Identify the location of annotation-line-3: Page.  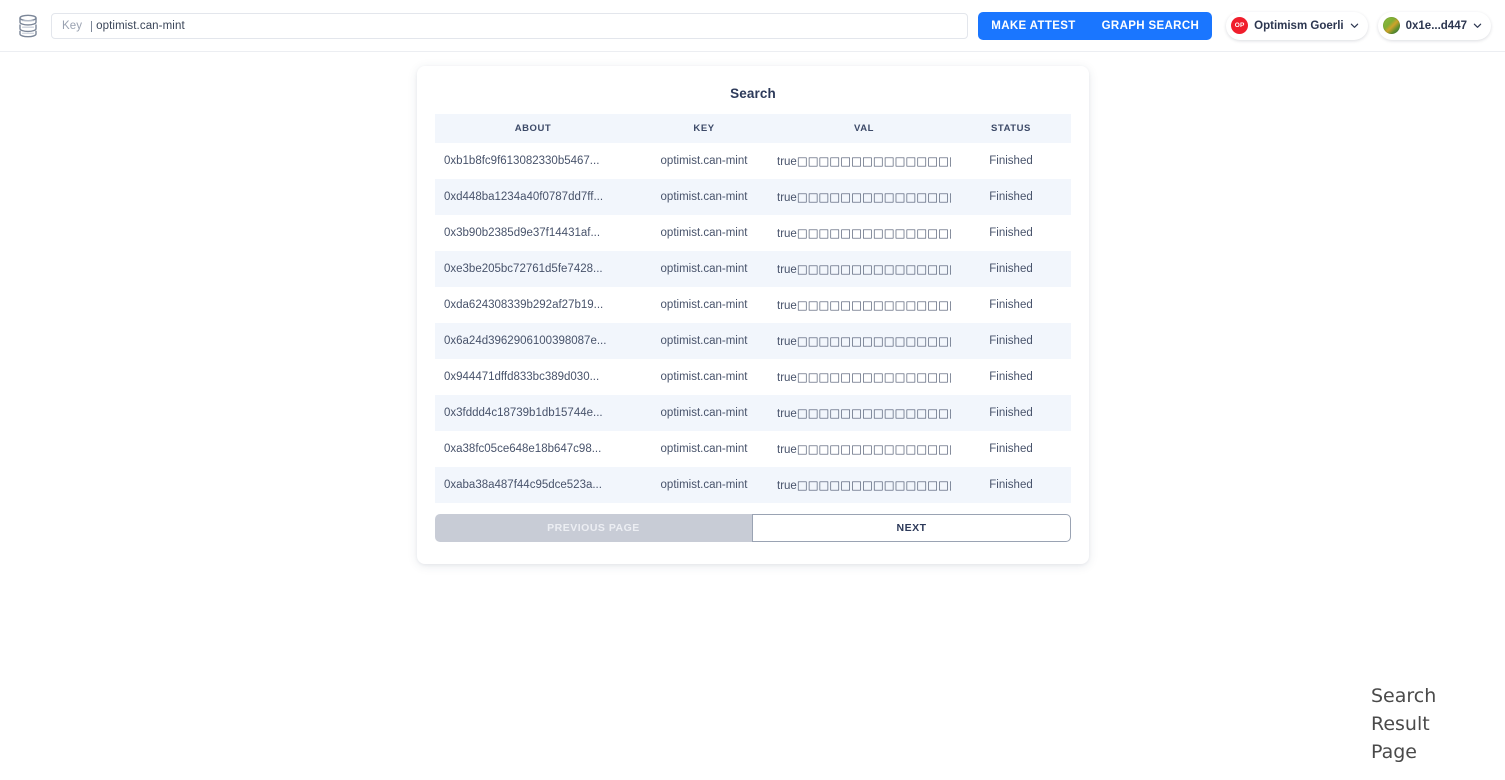
(1394, 752).